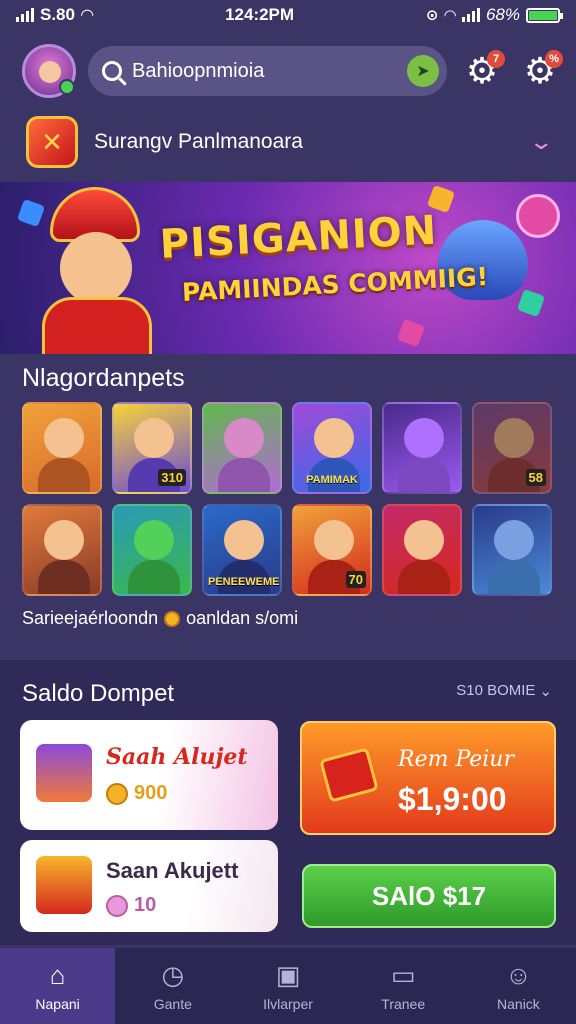 The image size is (576, 1024). What do you see at coordinates (98, 693) in the screenshot?
I see `wallet-title: Saldo Dompet` at bounding box center [98, 693].